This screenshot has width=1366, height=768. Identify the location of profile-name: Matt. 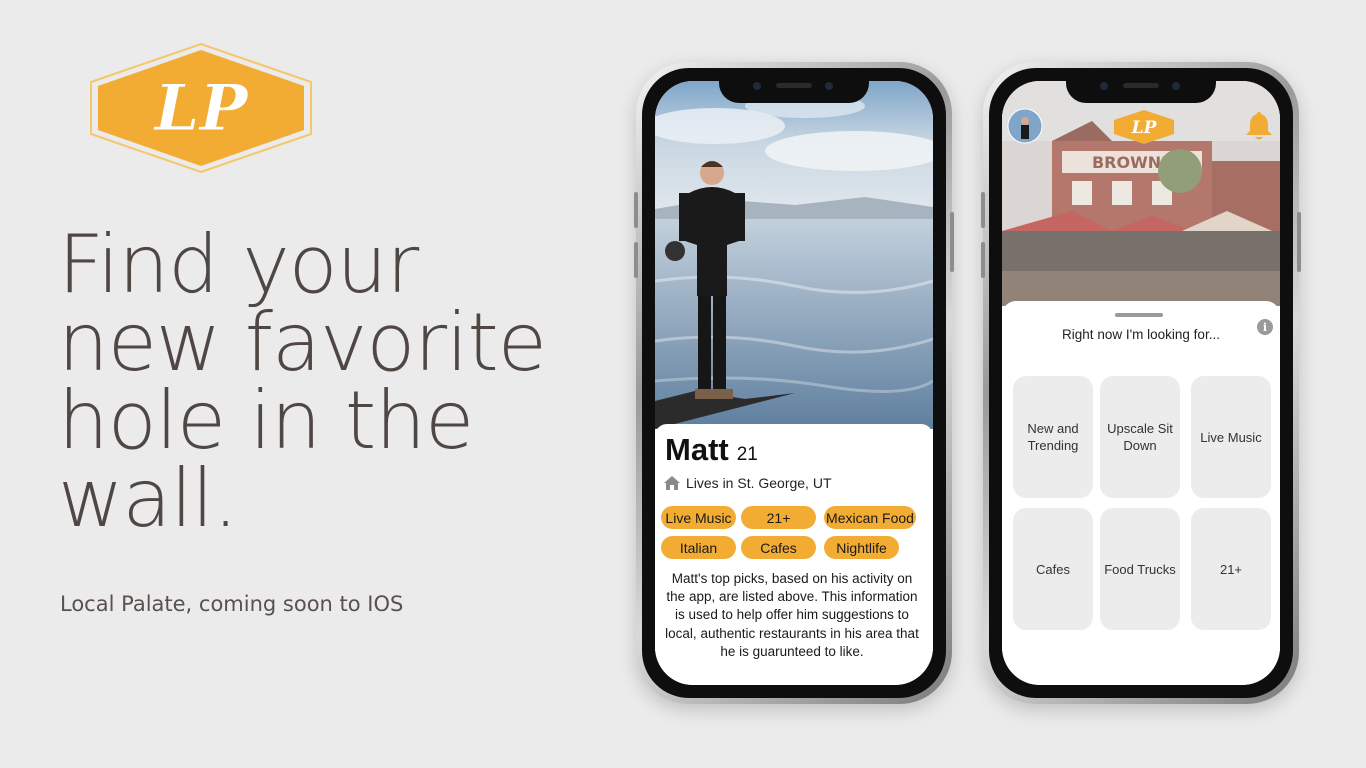
(697, 449).